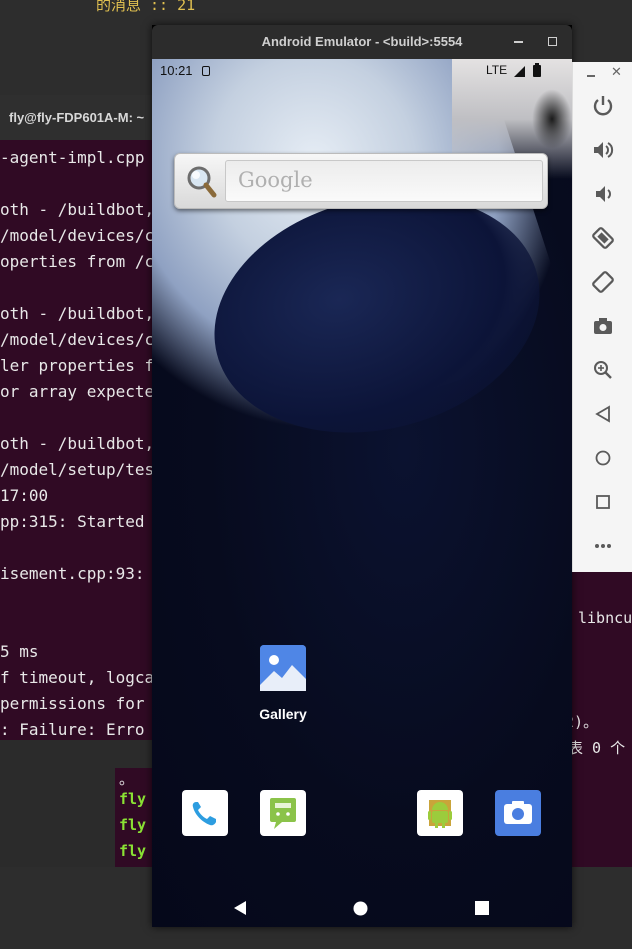  Describe the element at coordinates (519, 71) in the screenshot. I see `signal-icon` at that location.